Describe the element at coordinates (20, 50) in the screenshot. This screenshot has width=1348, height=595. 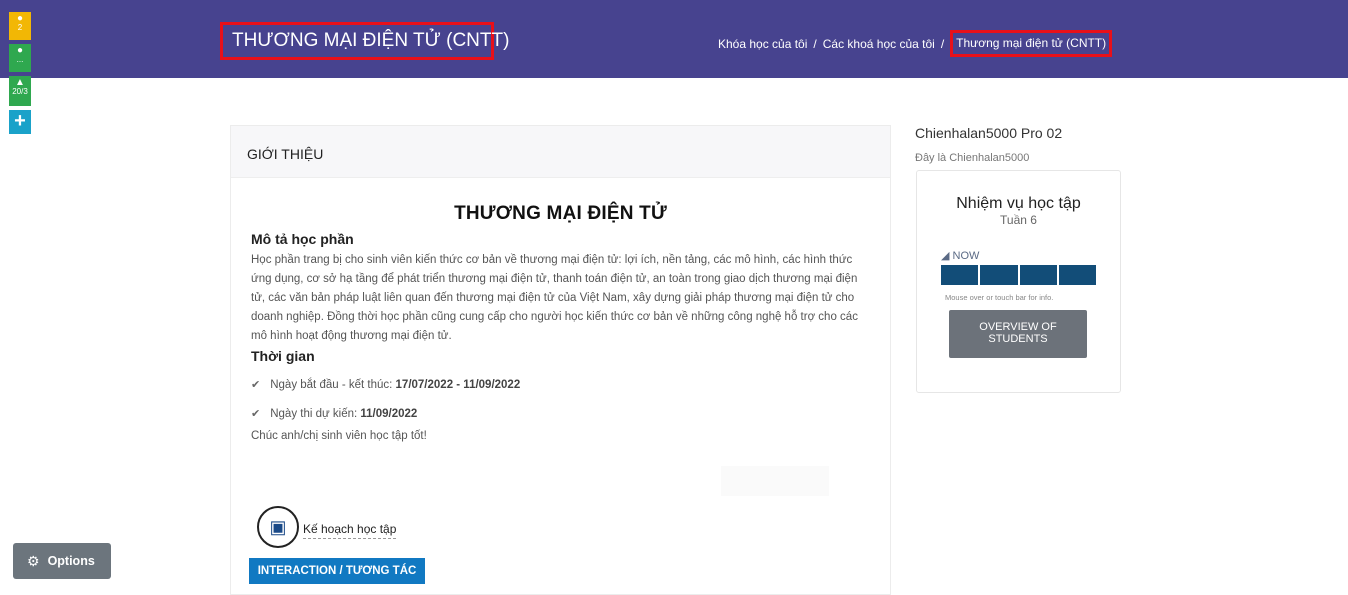
I see `chat-icon: ●` at that location.